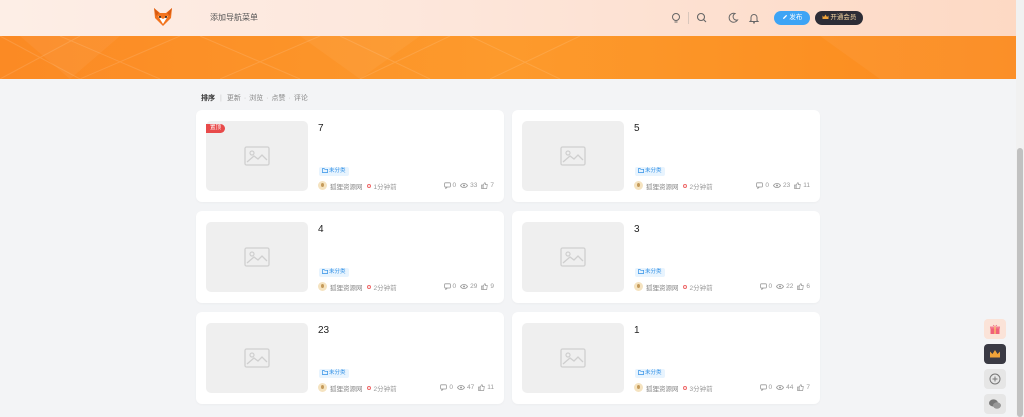  What do you see at coordinates (350, 358) in the screenshot?
I see `post-card: 23 未分类狐狸资源网 2分钟前 0 47 11` at bounding box center [350, 358].